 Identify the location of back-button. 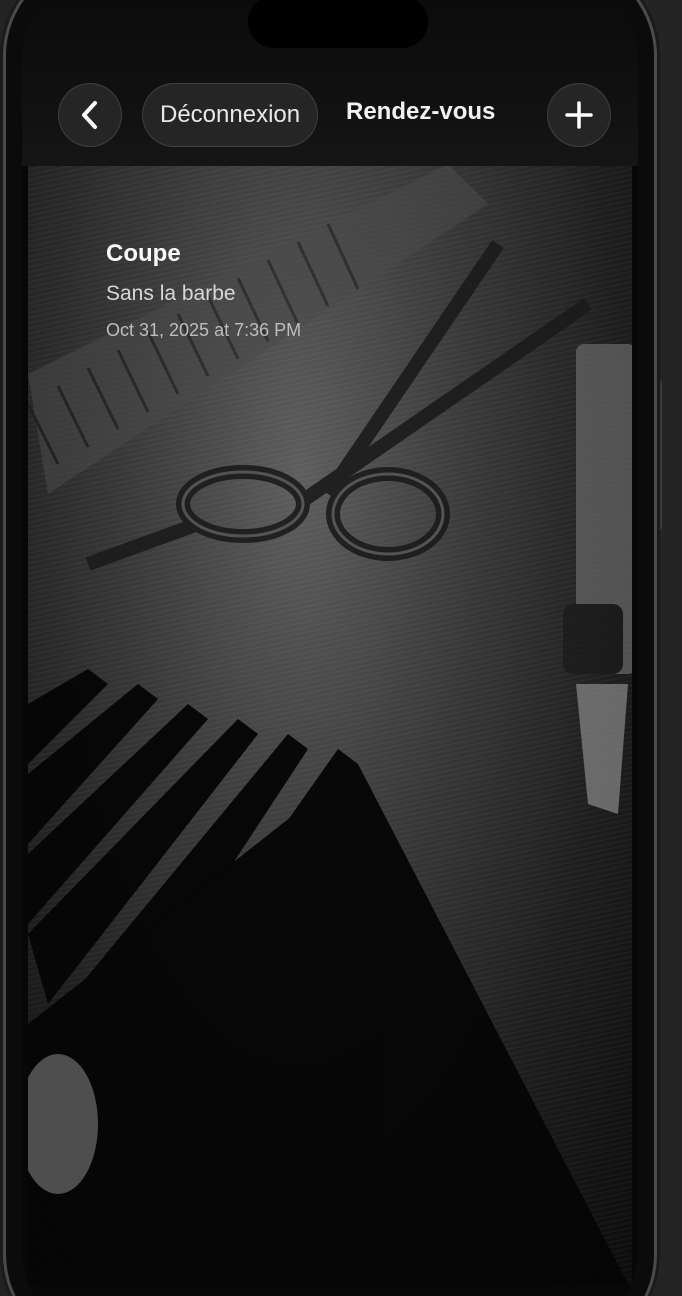
(90, 115).